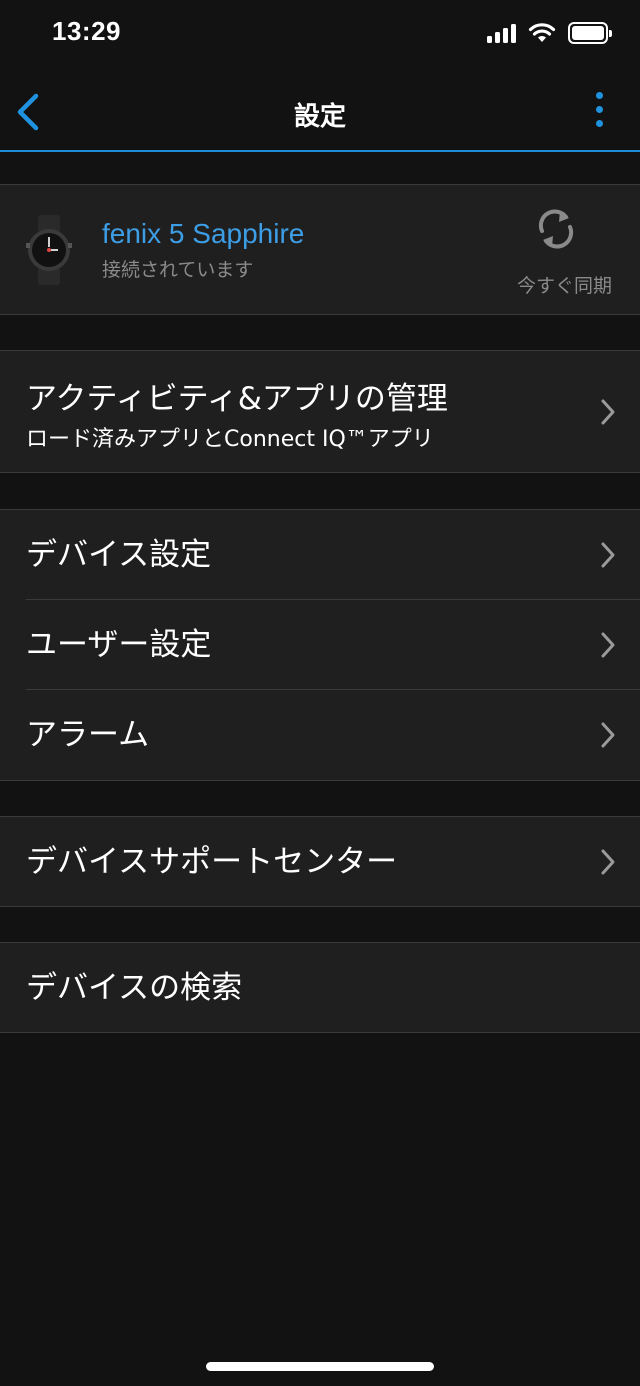 The width and height of the screenshot is (640, 1386). What do you see at coordinates (542, 32) in the screenshot?
I see `wifi-icon` at bounding box center [542, 32].